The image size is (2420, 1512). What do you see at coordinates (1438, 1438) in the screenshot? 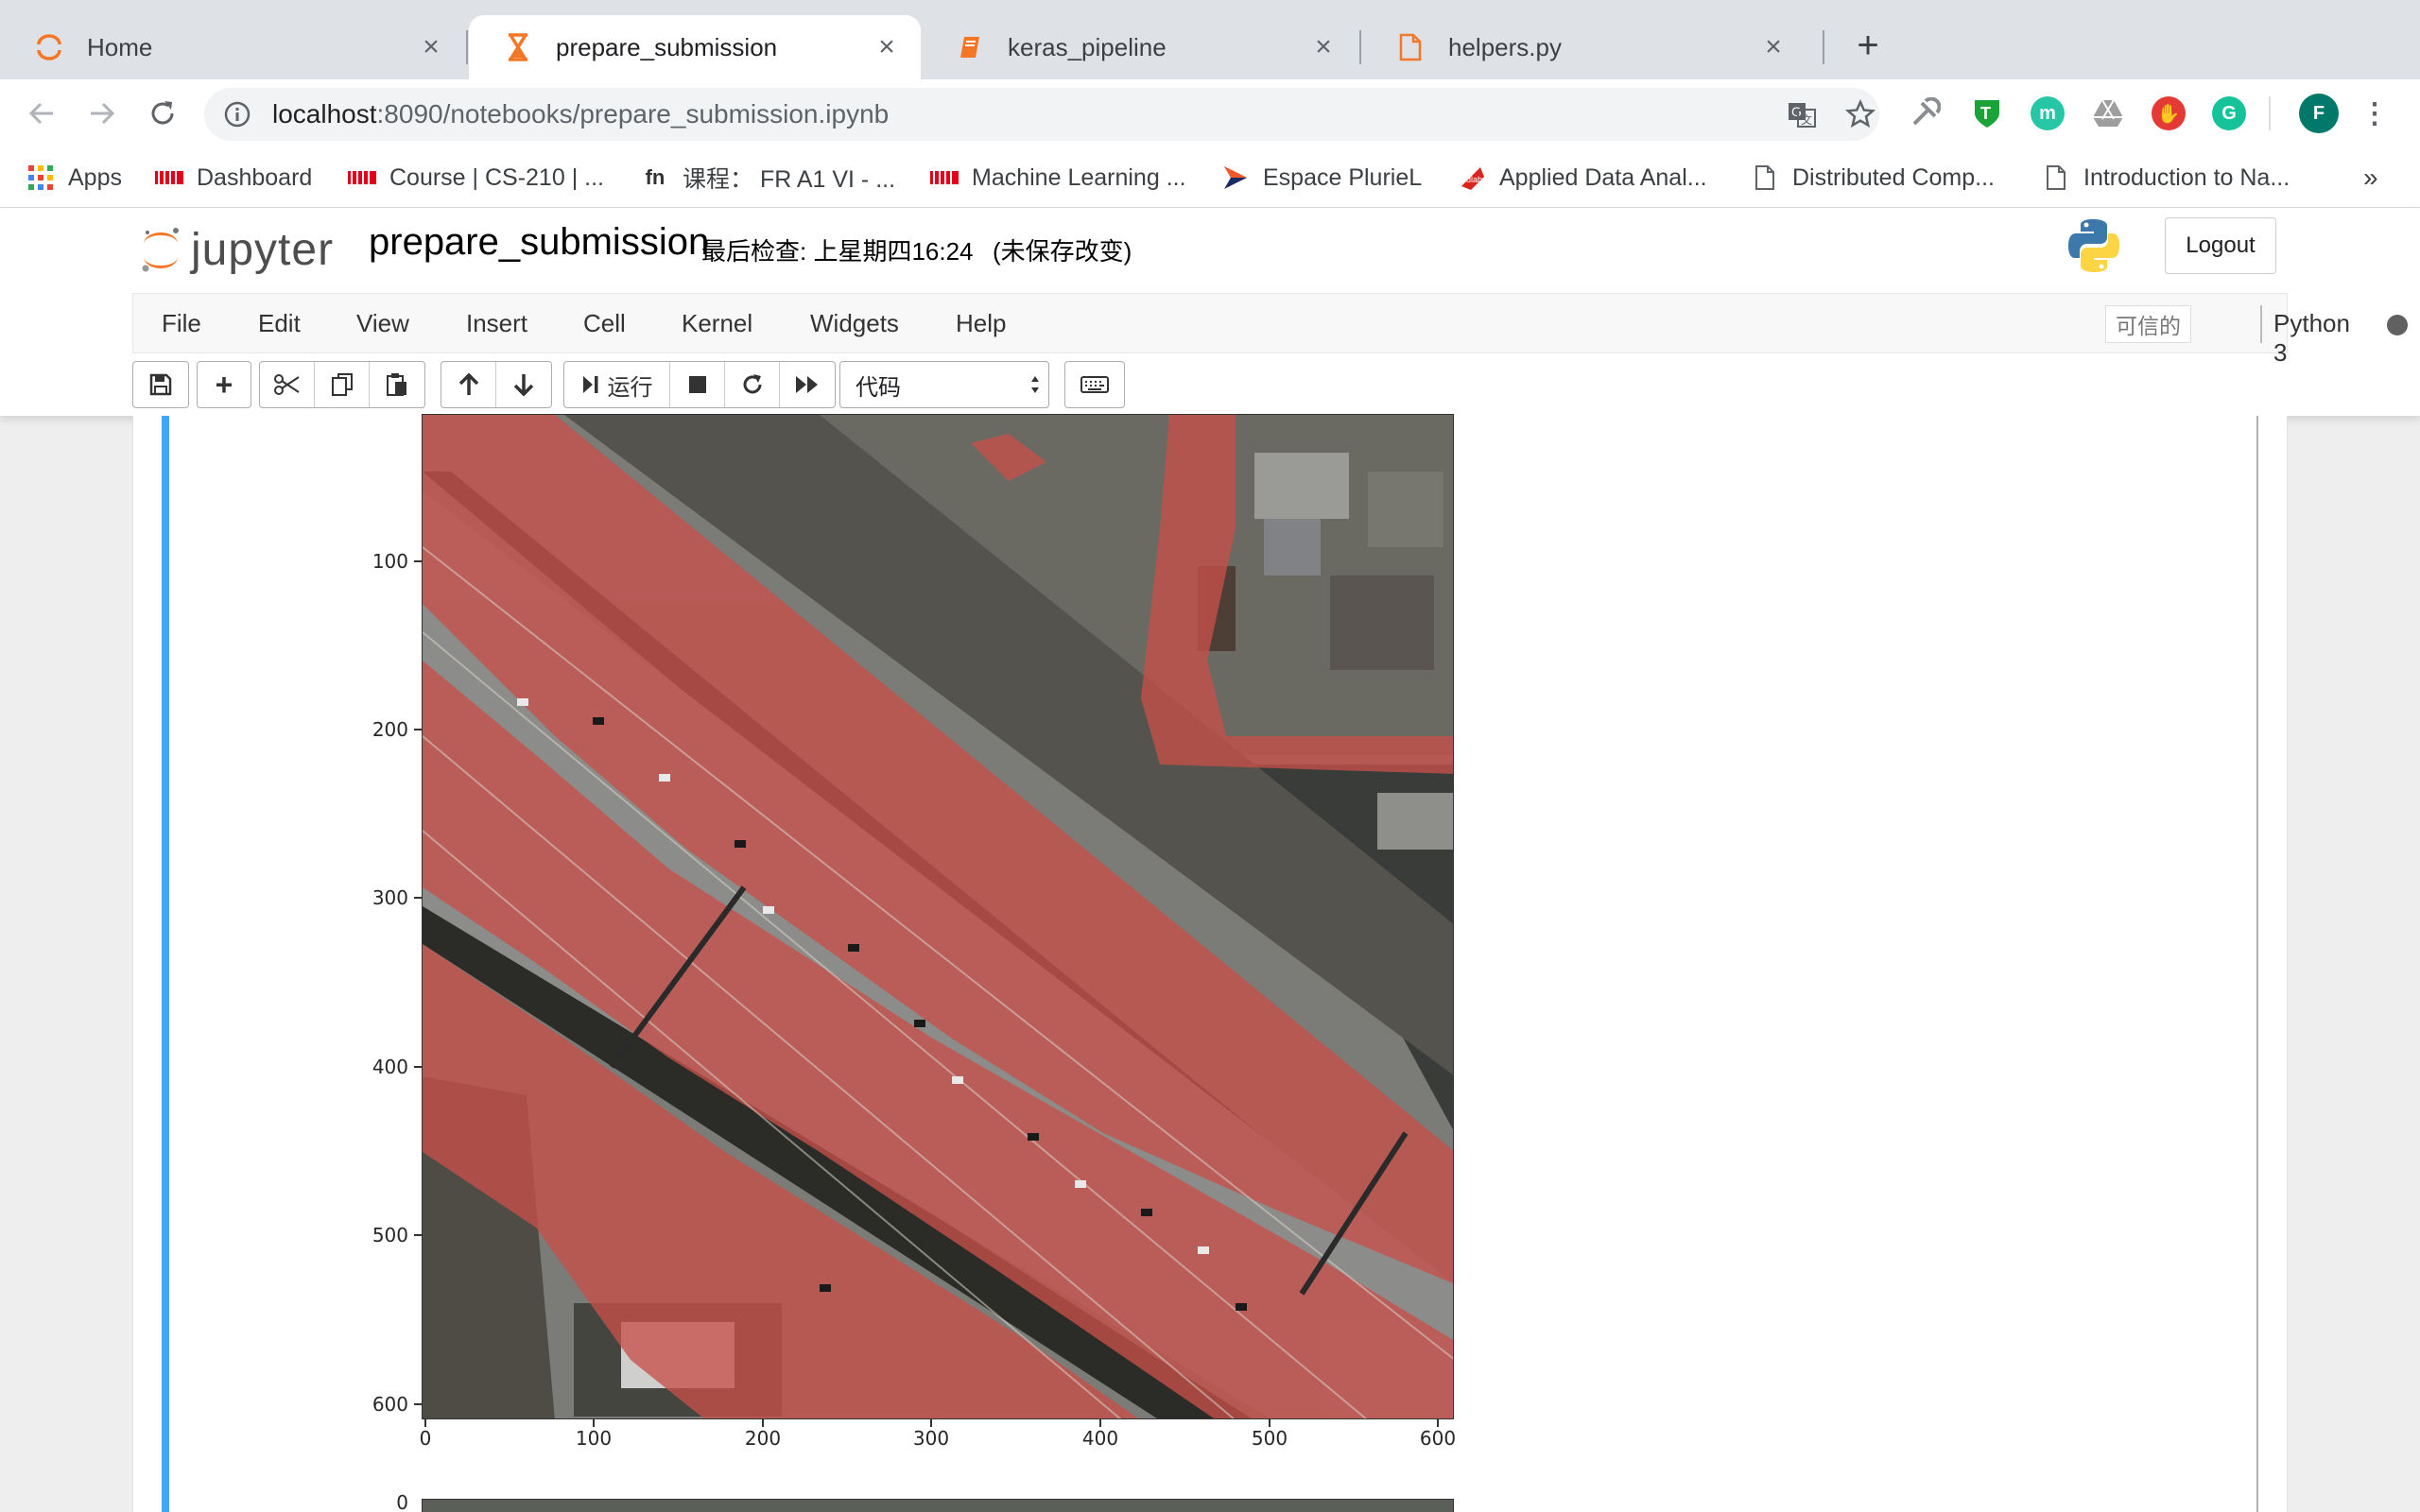
I see `x-tick-label: 600` at bounding box center [1438, 1438].